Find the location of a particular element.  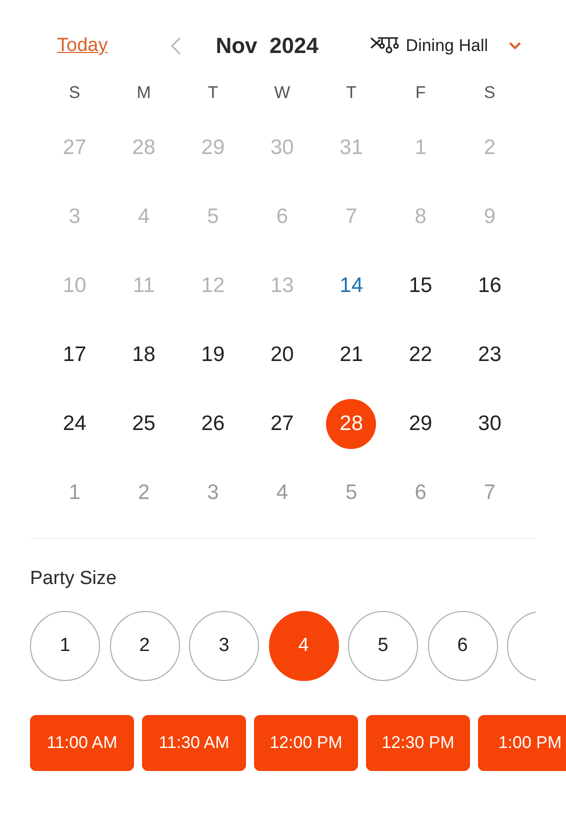

calendar-day: 8 is located at coordinates (421, 217).